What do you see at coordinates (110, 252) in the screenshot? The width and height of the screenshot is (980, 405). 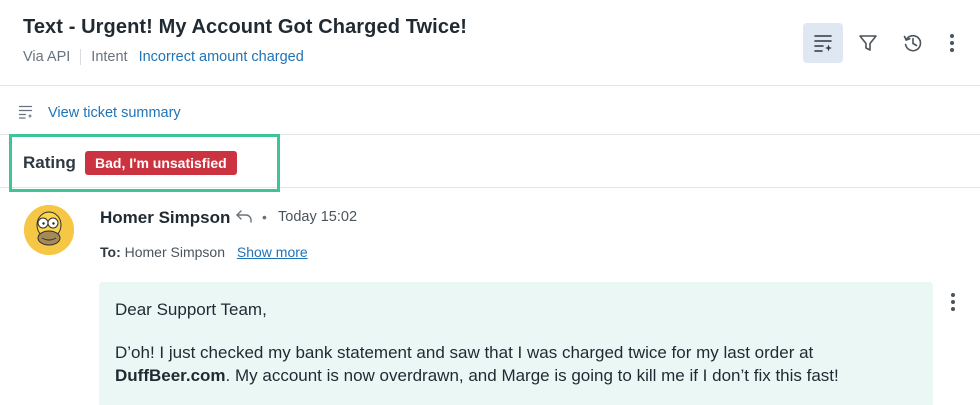 I see `to-label: To:` at bounding box center [110, 252].